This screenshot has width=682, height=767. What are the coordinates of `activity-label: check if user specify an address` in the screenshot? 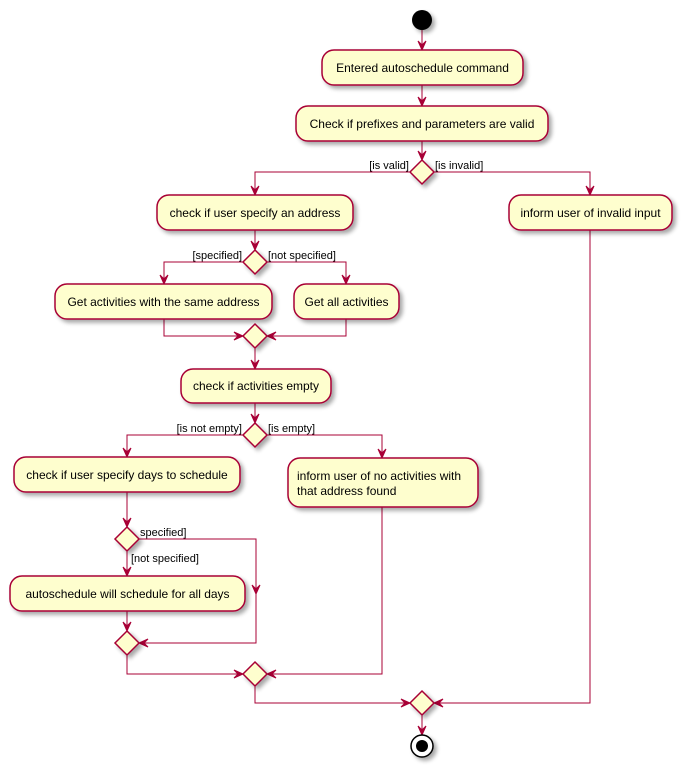 It's located at (255, 213).